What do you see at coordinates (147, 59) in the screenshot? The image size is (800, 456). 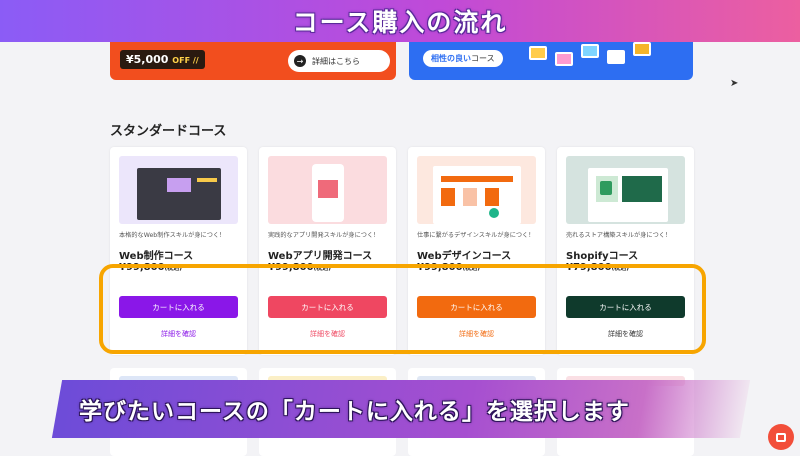 I see `discount-price: ¥5,000` at bounding box center [147, 59].